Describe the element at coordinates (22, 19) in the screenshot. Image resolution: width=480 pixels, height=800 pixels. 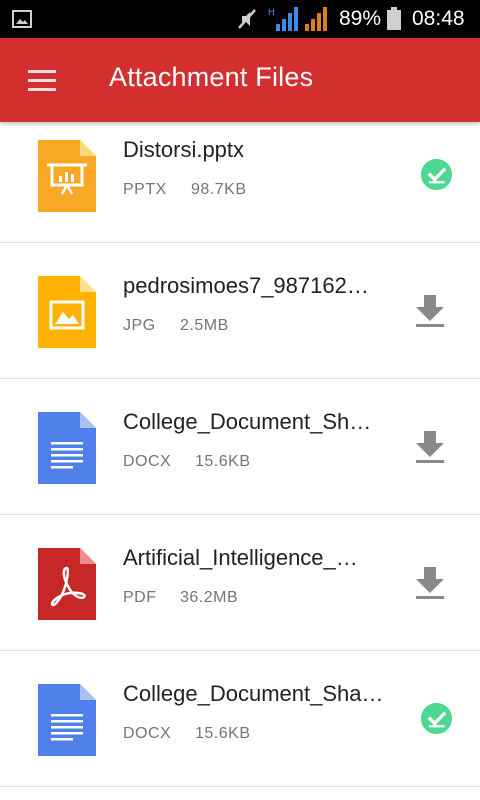
I see `gallery-notification-icon` at that location.